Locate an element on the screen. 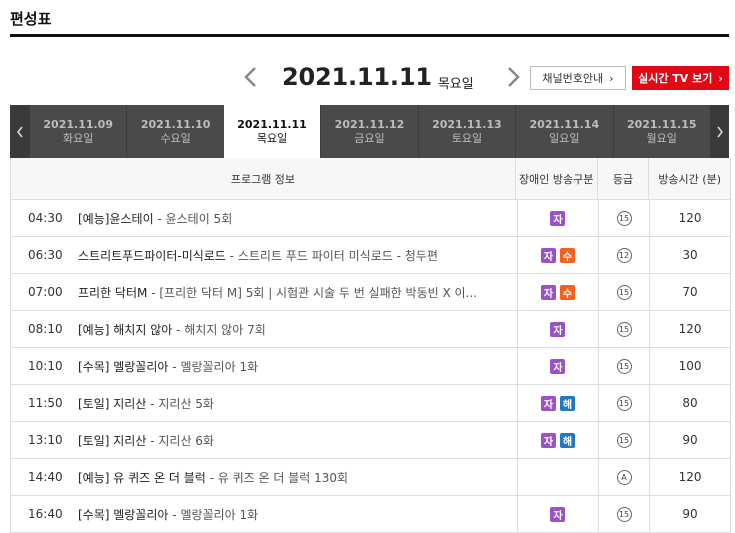  program-episode: 유 퀴즈 온 더 블럭 130회 is located at coordinates (283, 477).